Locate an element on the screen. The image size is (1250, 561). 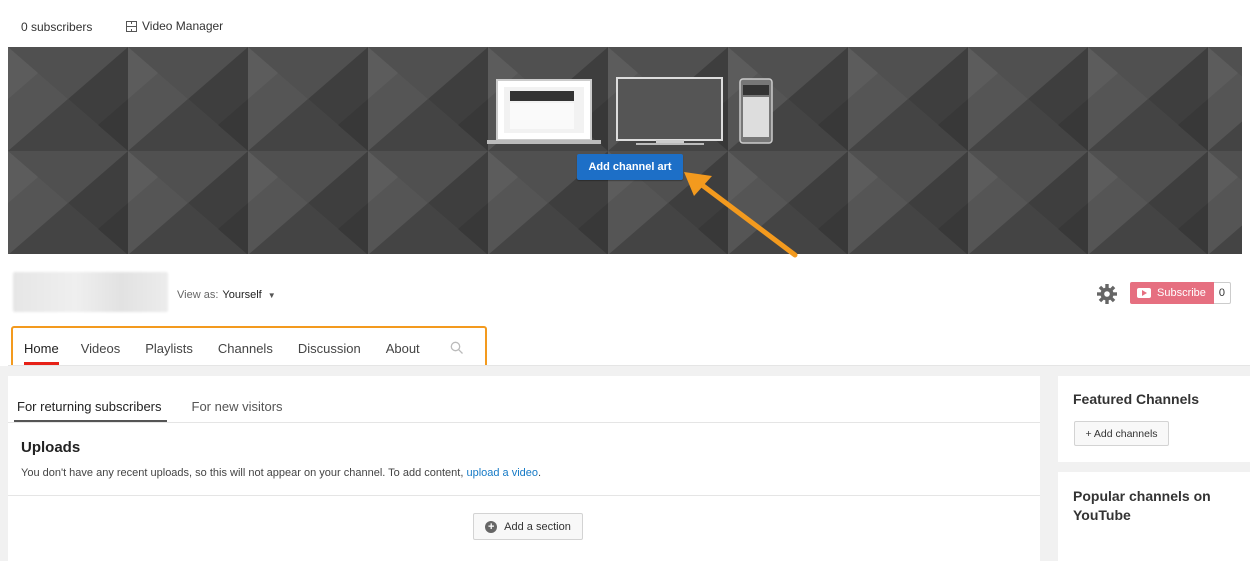
add-section-button: + Add a section is located at coordinates (528, 526).